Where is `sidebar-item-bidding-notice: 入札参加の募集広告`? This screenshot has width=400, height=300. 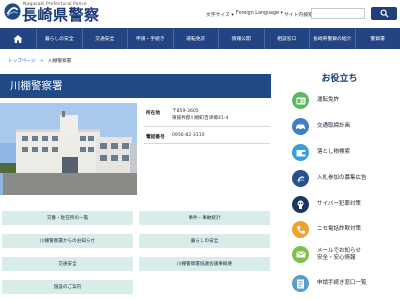
sidebar-item-bidding-notice: 入札参加の募集広告 is located at coordinates (329, 178).